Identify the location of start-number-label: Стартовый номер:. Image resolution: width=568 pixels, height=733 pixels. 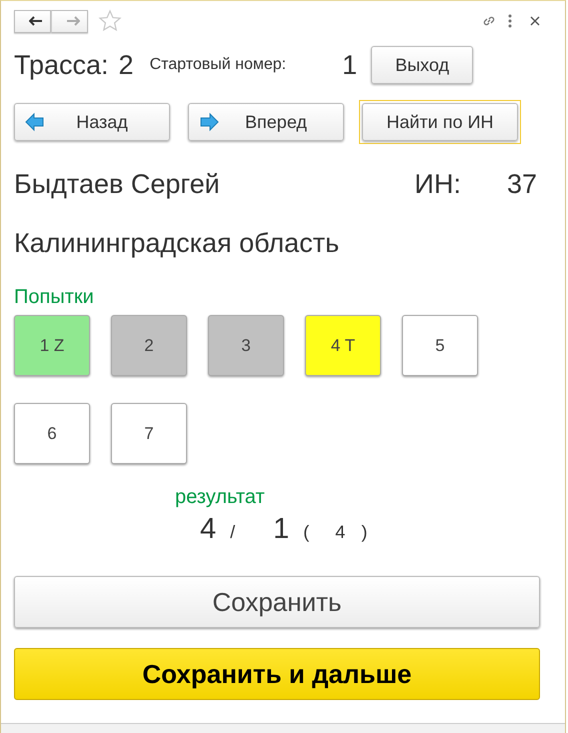
(218, 65).